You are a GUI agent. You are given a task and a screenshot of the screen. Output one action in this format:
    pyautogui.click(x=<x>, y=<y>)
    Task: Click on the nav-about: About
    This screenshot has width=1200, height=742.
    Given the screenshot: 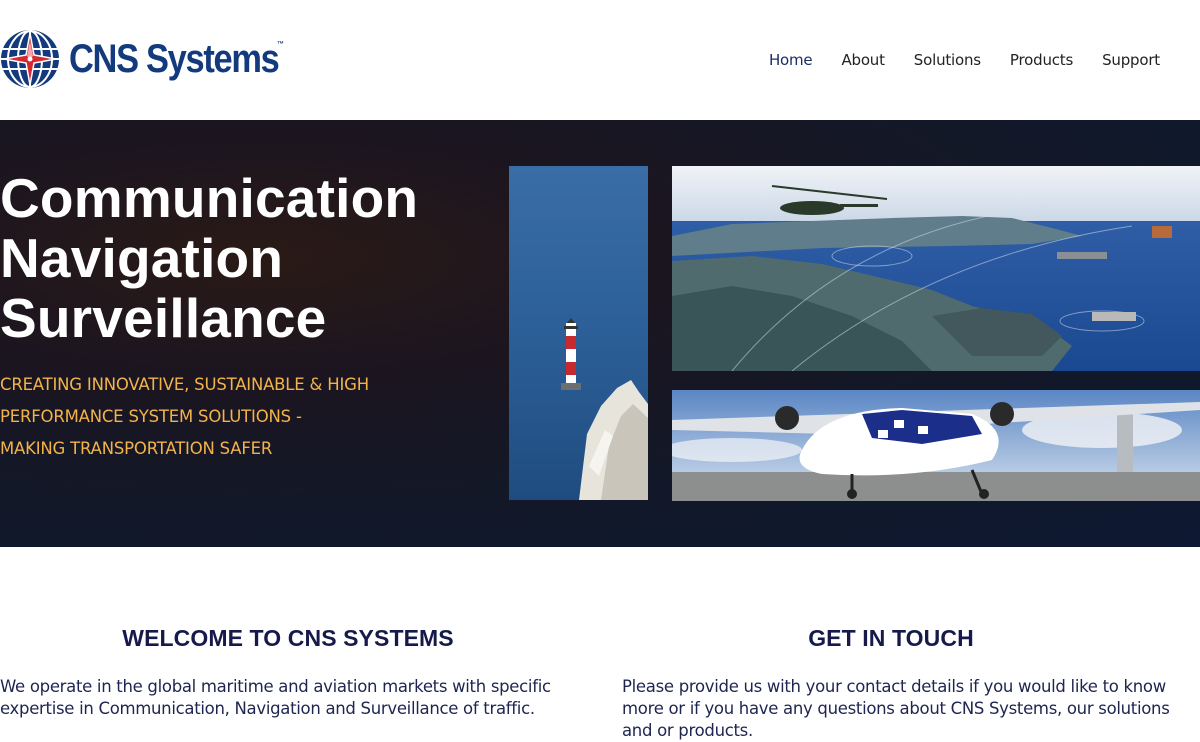 What is the action you would take?
    pyautogui.click(x=863, y=60)
    